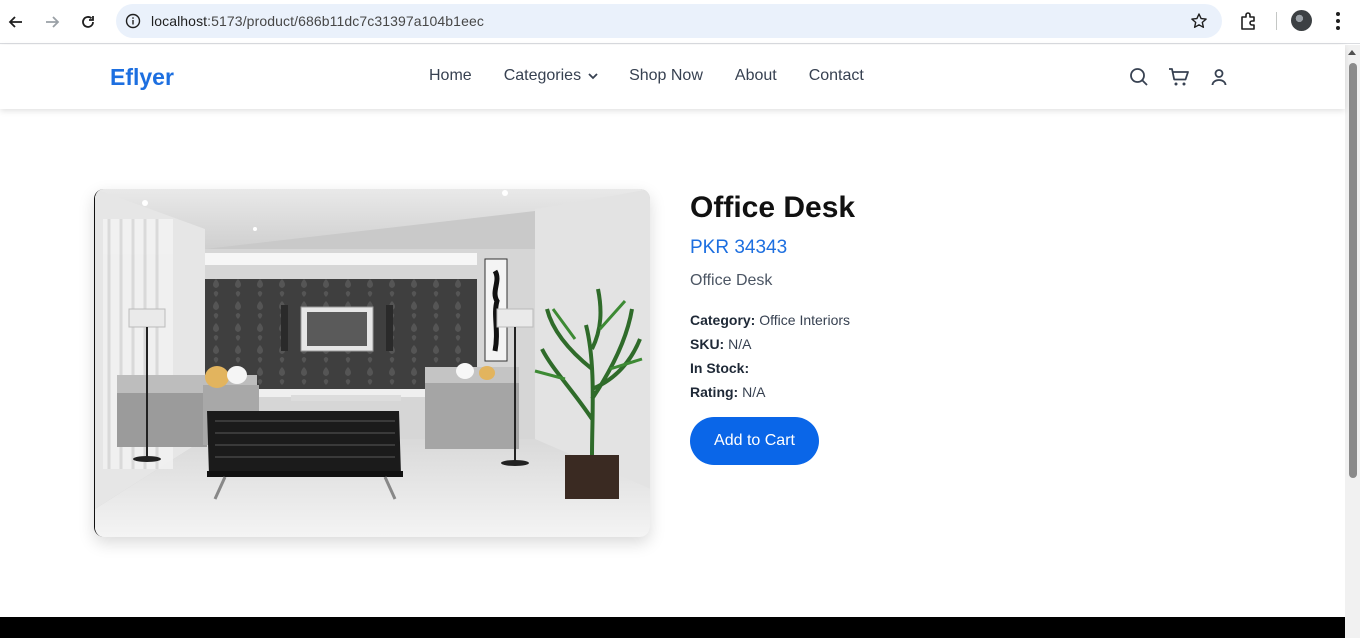 This screenshot has height=638, width=1360. What do you see at coordinates (756, 76) in the screenshot?
I see `nav-about: About` at bounding box center [756, 76].